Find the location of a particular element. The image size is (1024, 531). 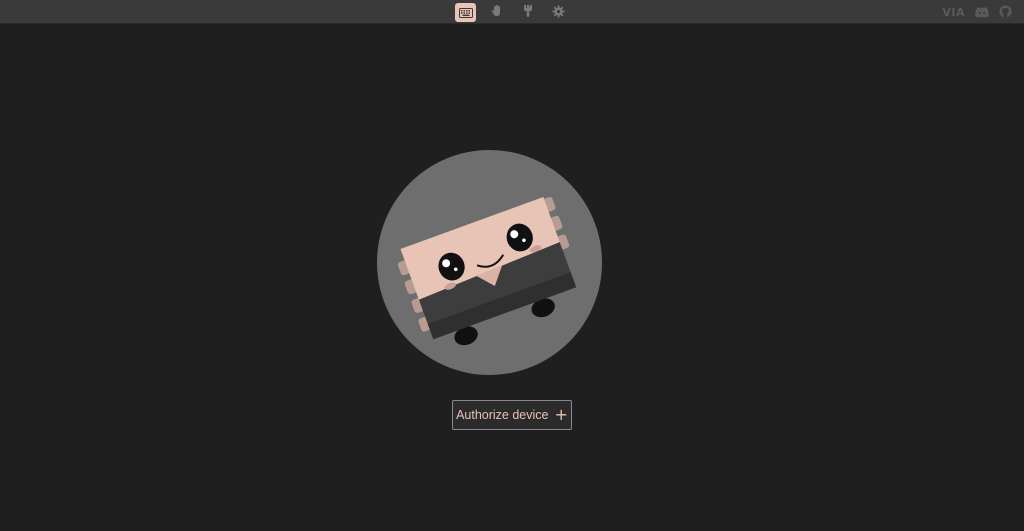

nav-settings is located at coordinates (558, 12).